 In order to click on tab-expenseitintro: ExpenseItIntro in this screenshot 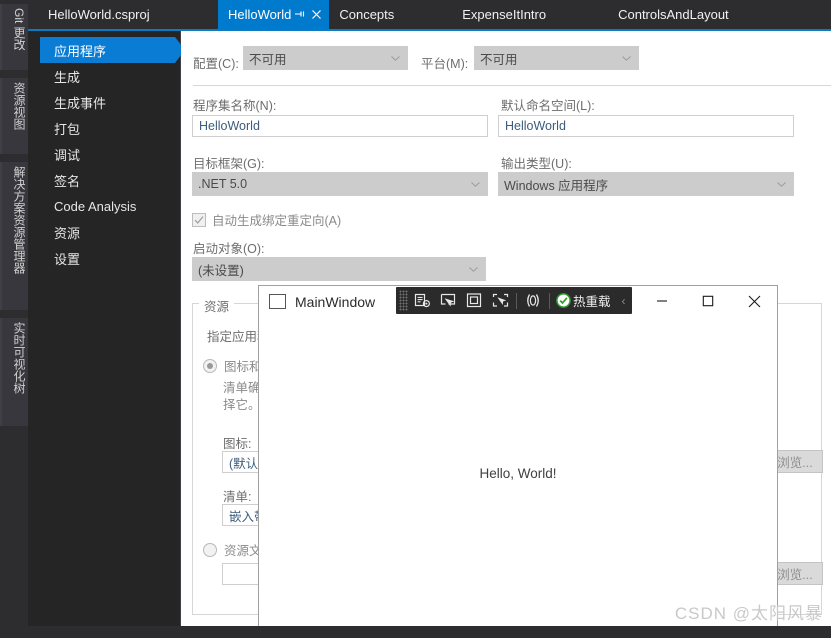, I will do `click(504, 14)`.